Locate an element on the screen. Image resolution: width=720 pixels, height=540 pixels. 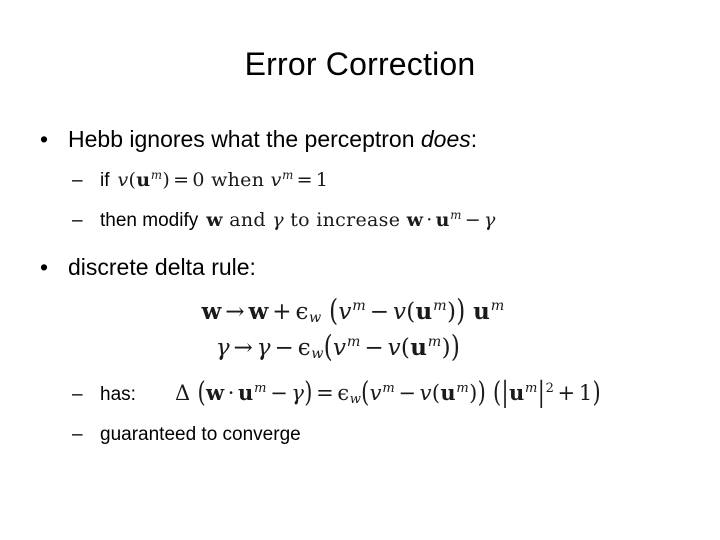
bullet-discrete-delta-rule: • discrete delta rule: is located at coordinates (128, 267).